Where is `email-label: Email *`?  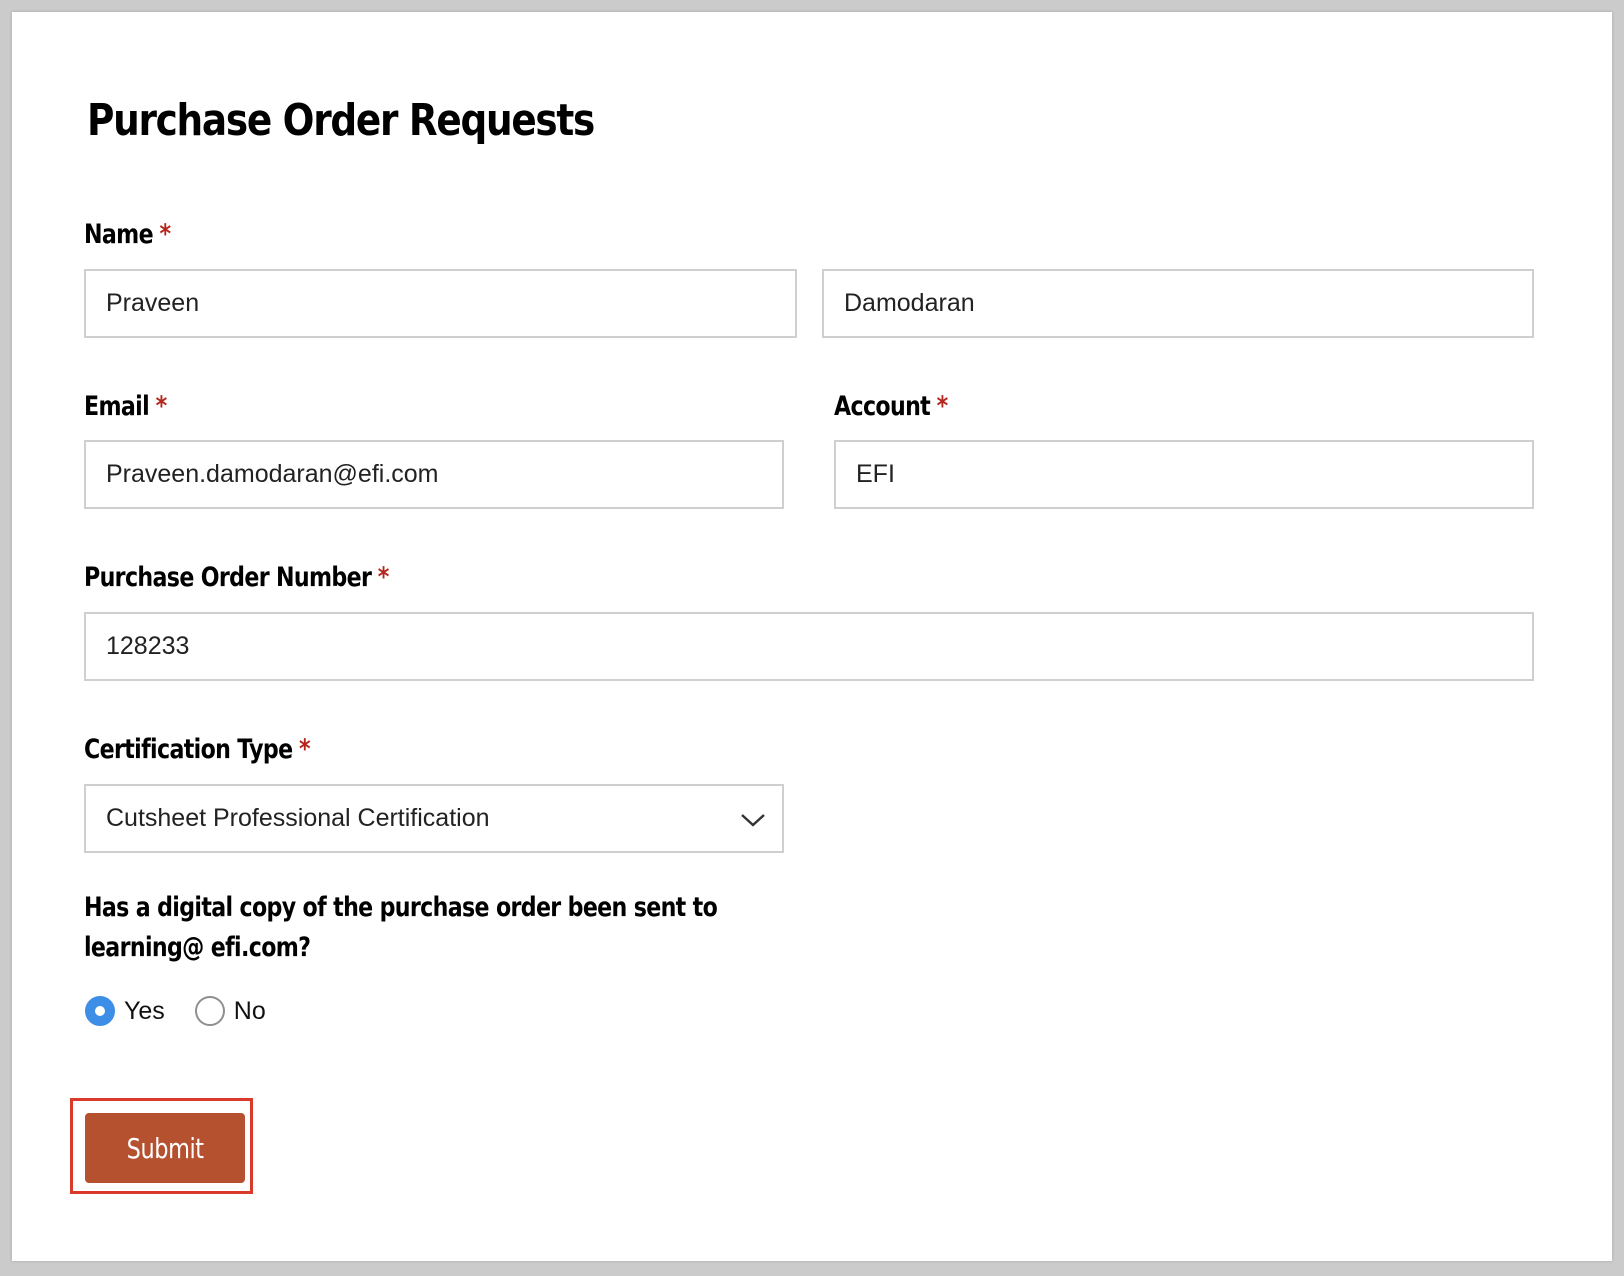 email-label: Email * is located at coordinates (126, 406).